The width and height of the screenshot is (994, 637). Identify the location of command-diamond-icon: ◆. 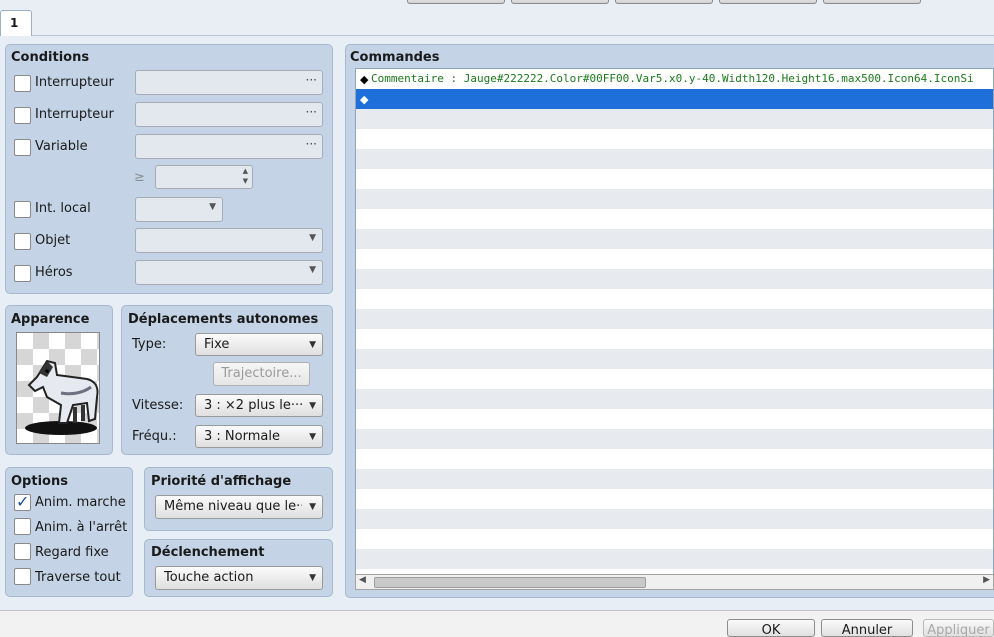
(364, 79).